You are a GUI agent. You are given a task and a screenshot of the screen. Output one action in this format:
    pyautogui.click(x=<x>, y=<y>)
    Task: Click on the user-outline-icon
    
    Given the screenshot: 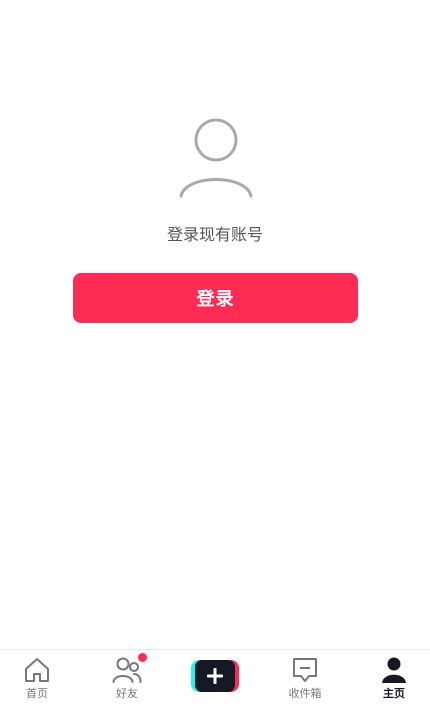 What is the action you would take?
    pyautogui.click(x=216, y=158)
    